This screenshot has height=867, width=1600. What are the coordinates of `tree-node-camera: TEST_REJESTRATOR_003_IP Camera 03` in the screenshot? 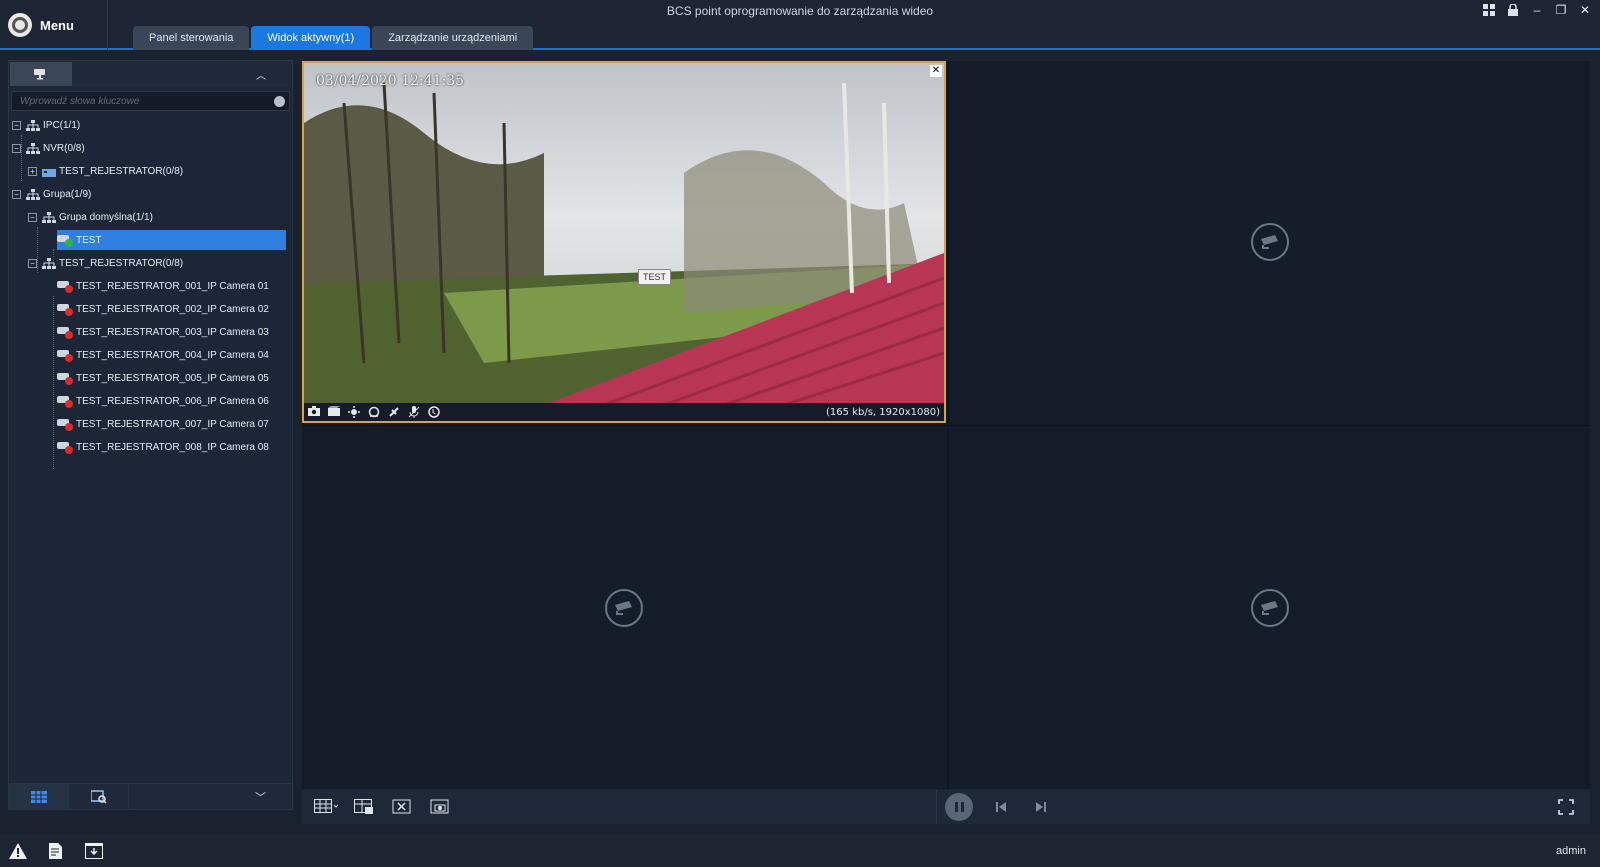 It's located at (163, 332).